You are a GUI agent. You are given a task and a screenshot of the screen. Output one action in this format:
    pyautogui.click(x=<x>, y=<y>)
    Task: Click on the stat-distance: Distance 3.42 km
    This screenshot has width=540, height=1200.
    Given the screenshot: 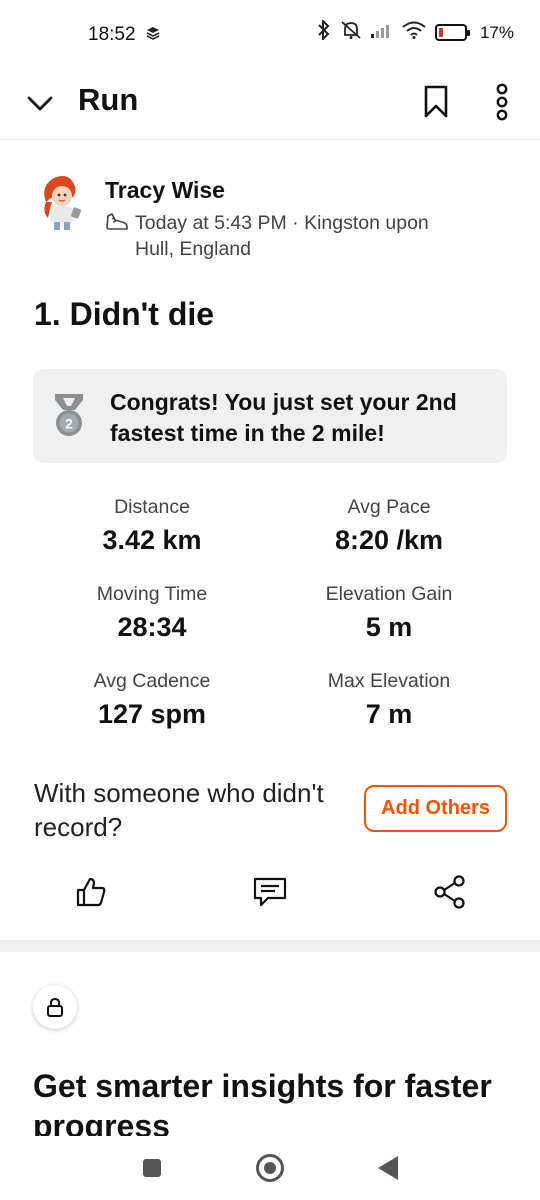 What is the action you would take?
    pyautogui.click(x=152, y=526)
    